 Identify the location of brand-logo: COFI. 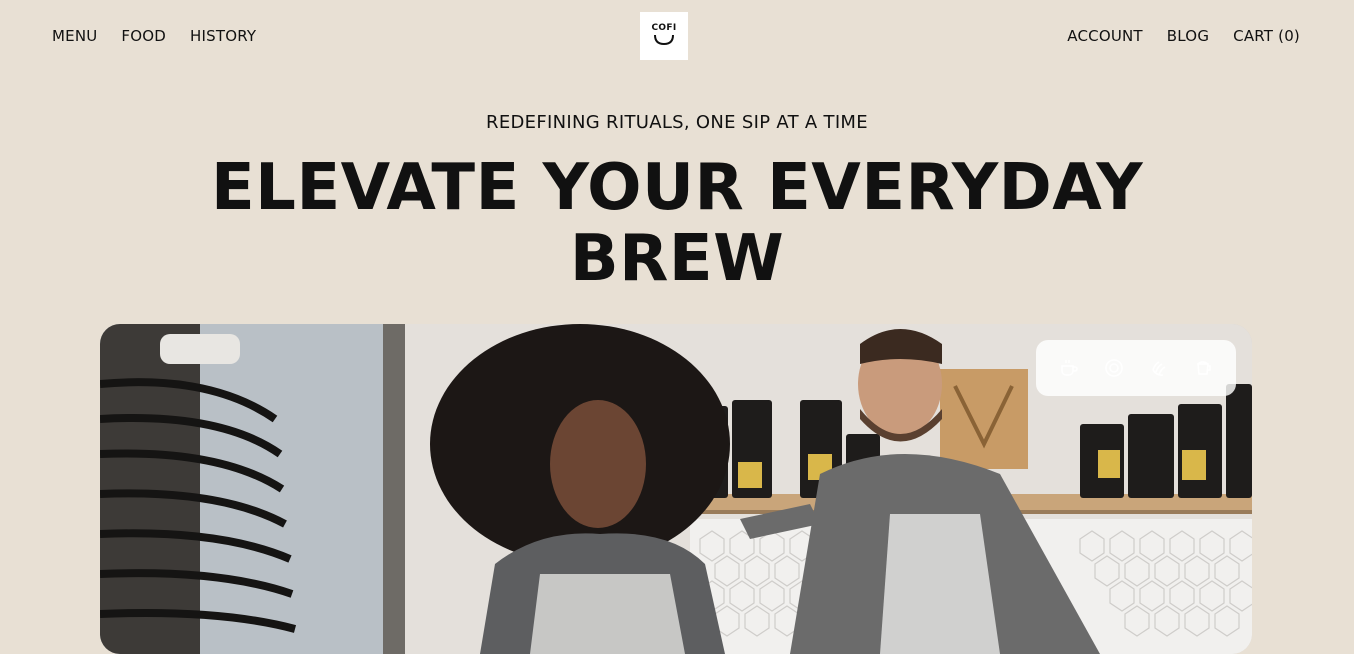
(664, 36).